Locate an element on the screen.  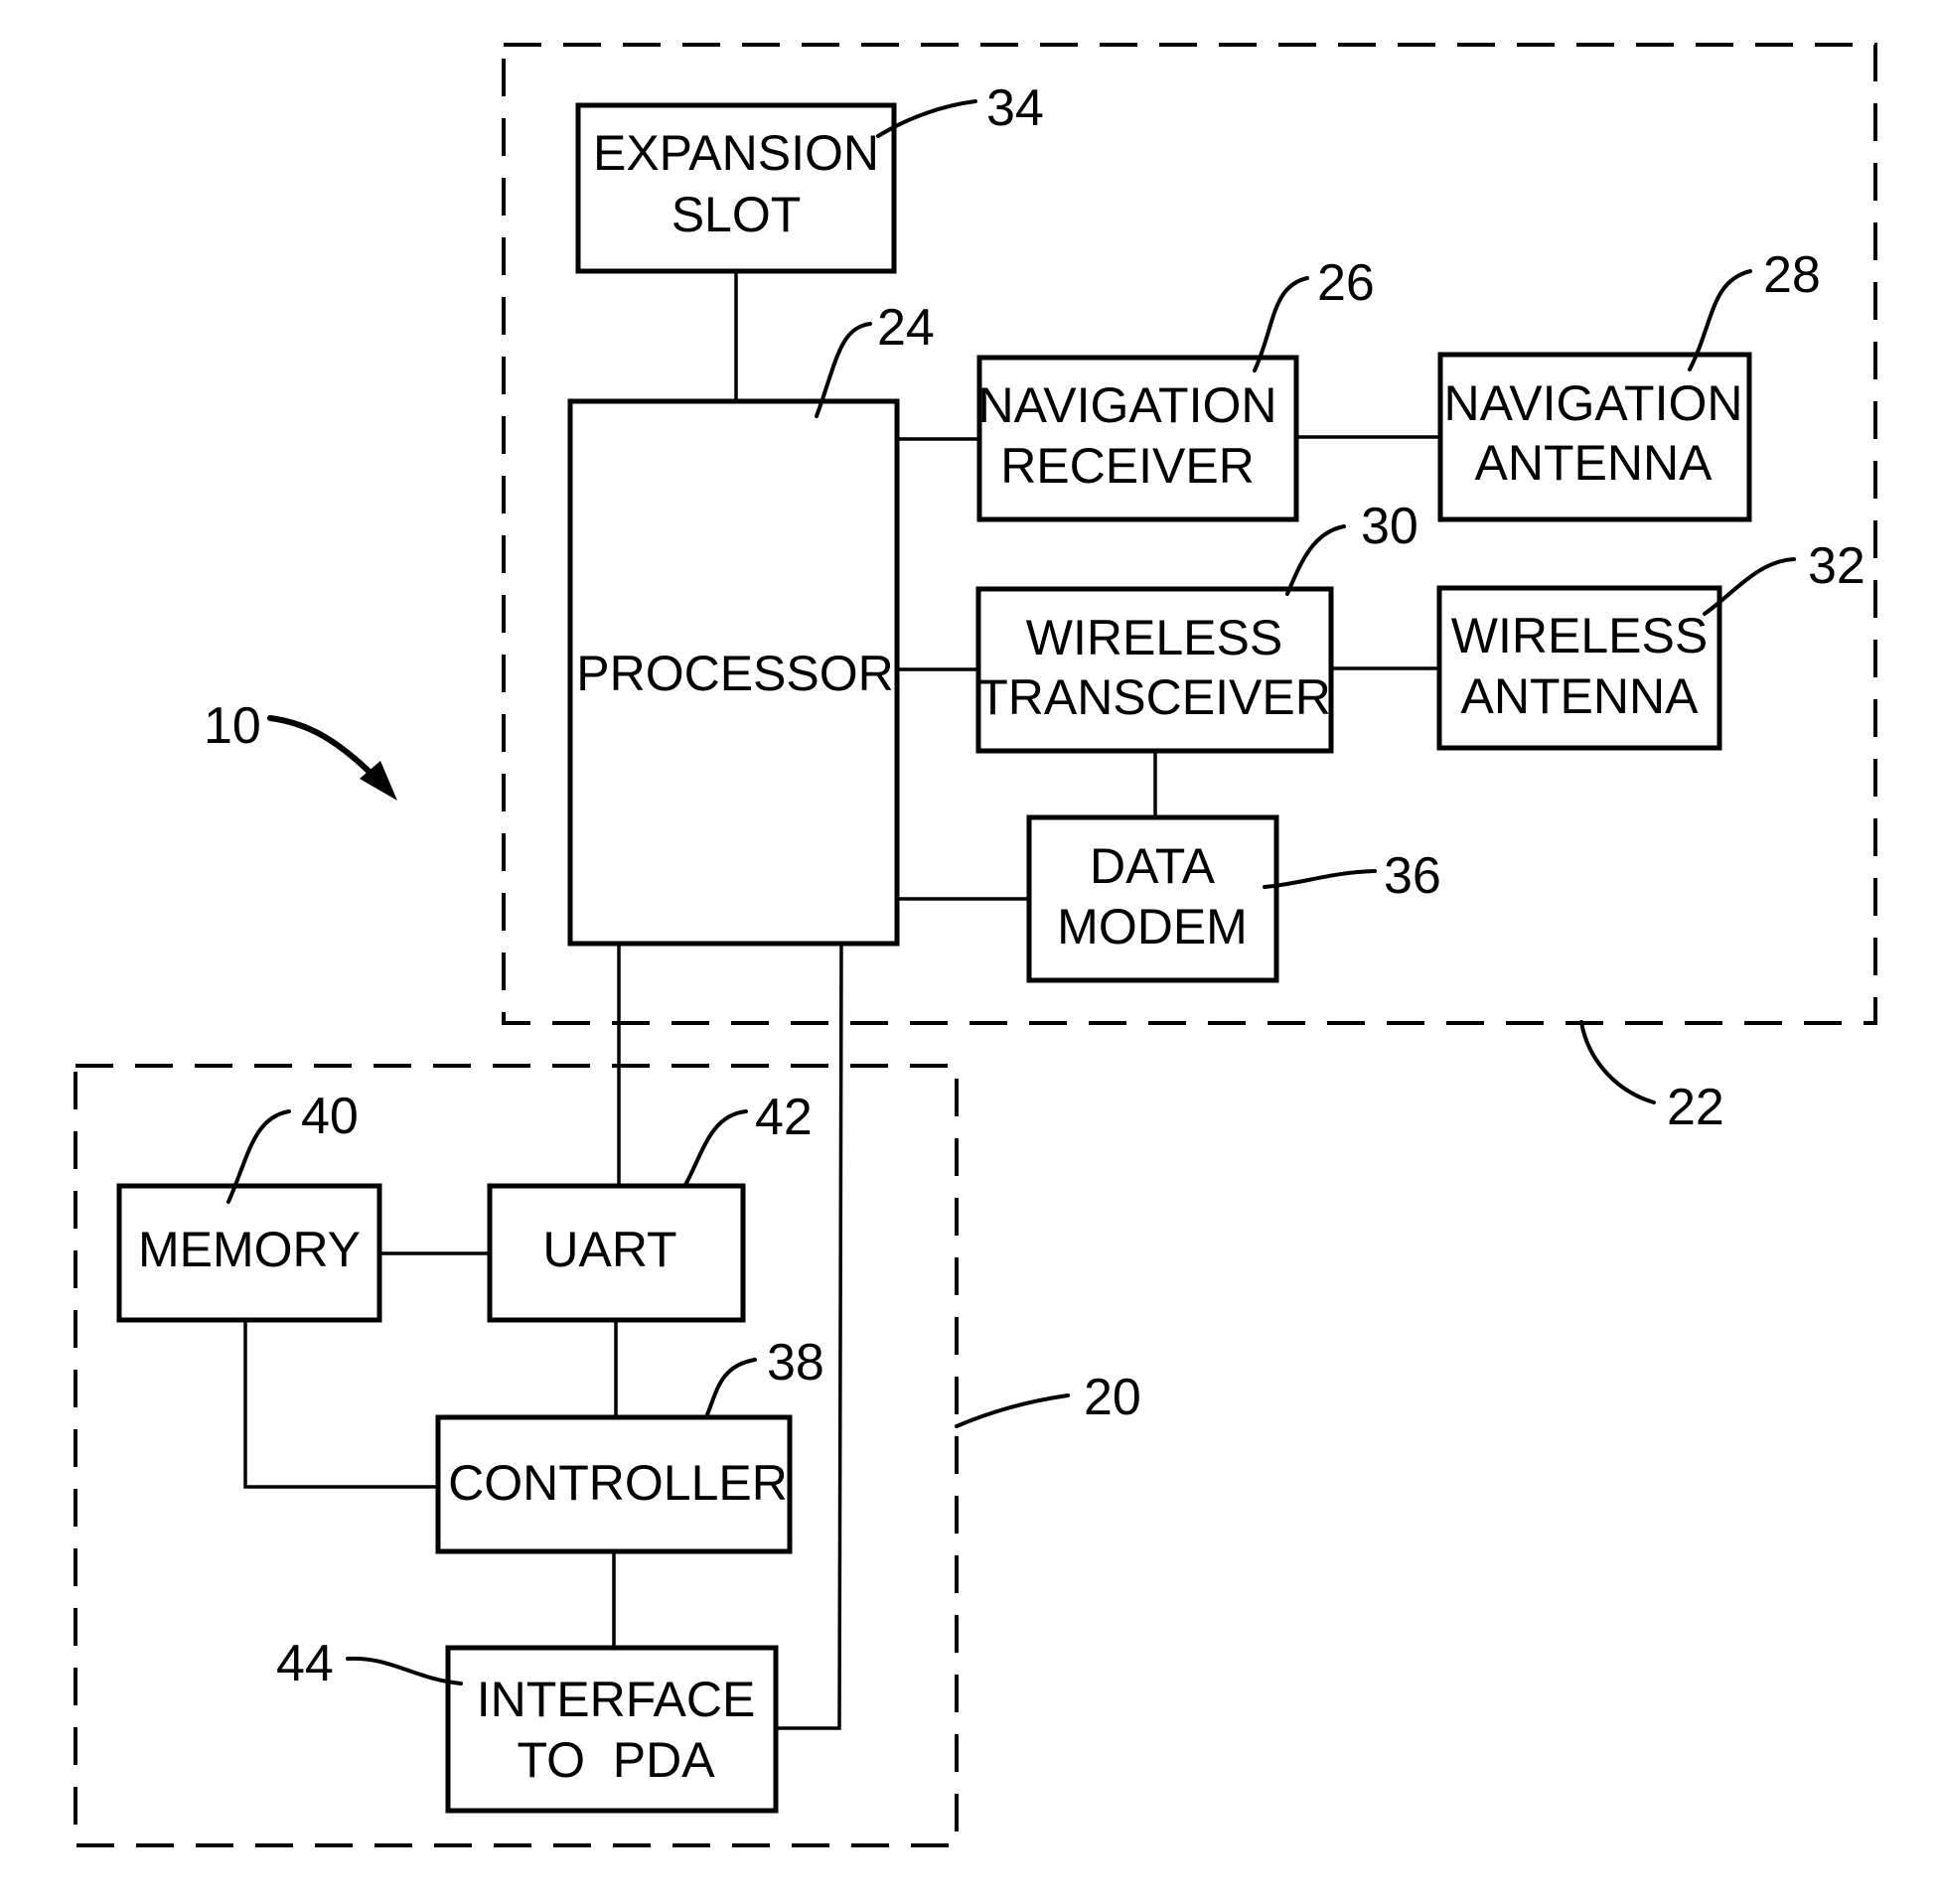
block-label-line: UART is located at coordinates (609, 1249).